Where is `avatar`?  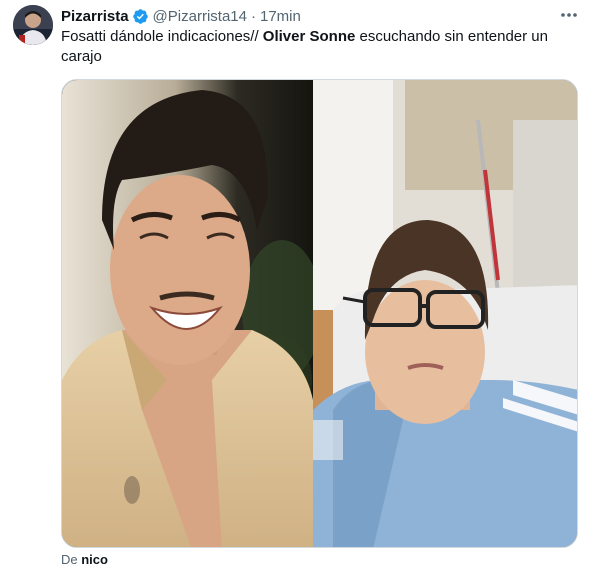
avatar is located at coordinates (33, 25).